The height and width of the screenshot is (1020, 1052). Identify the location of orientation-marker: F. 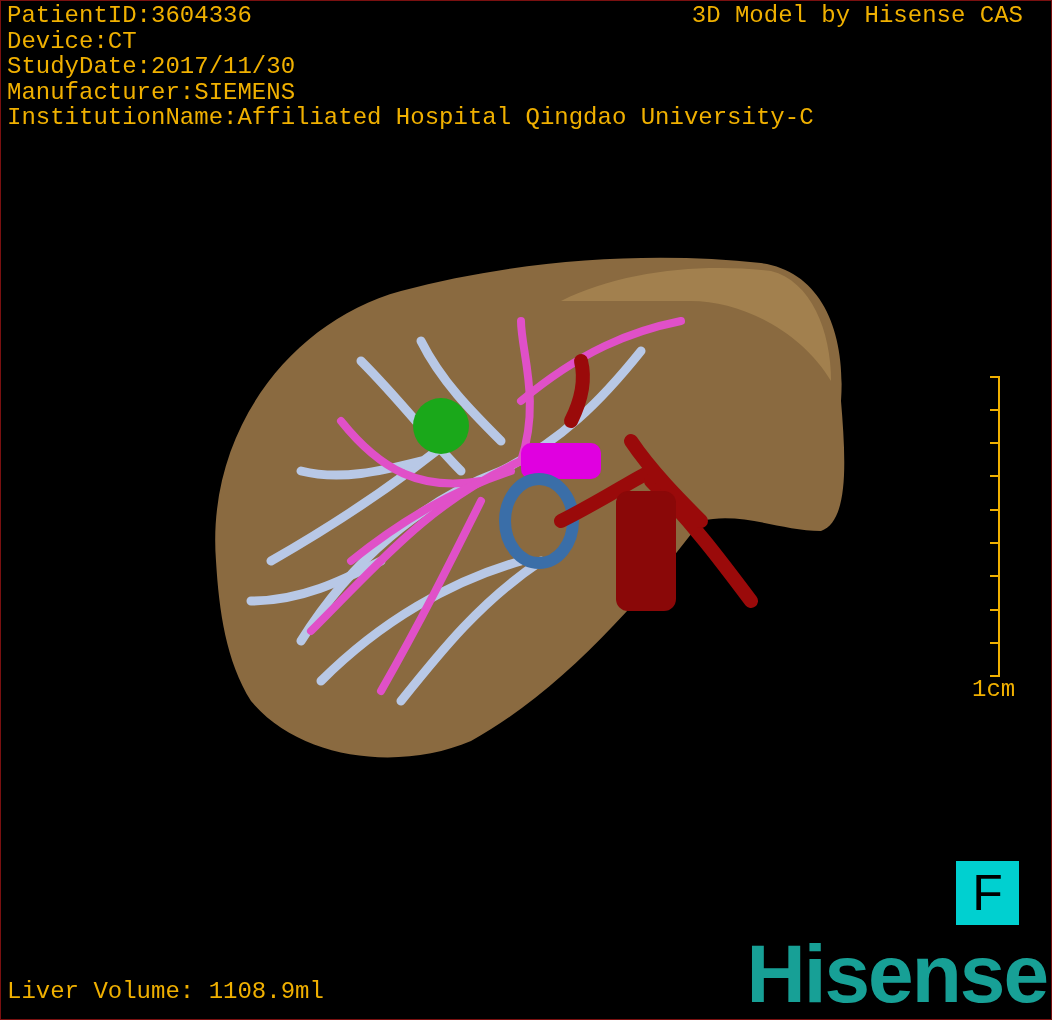
(987, 893).